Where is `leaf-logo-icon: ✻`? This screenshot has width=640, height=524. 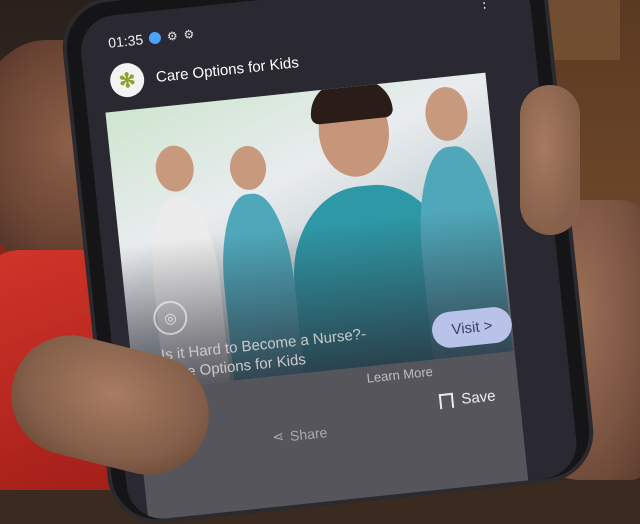 leaf-logo-icon: ✻ is located at coordinates (127, 80).